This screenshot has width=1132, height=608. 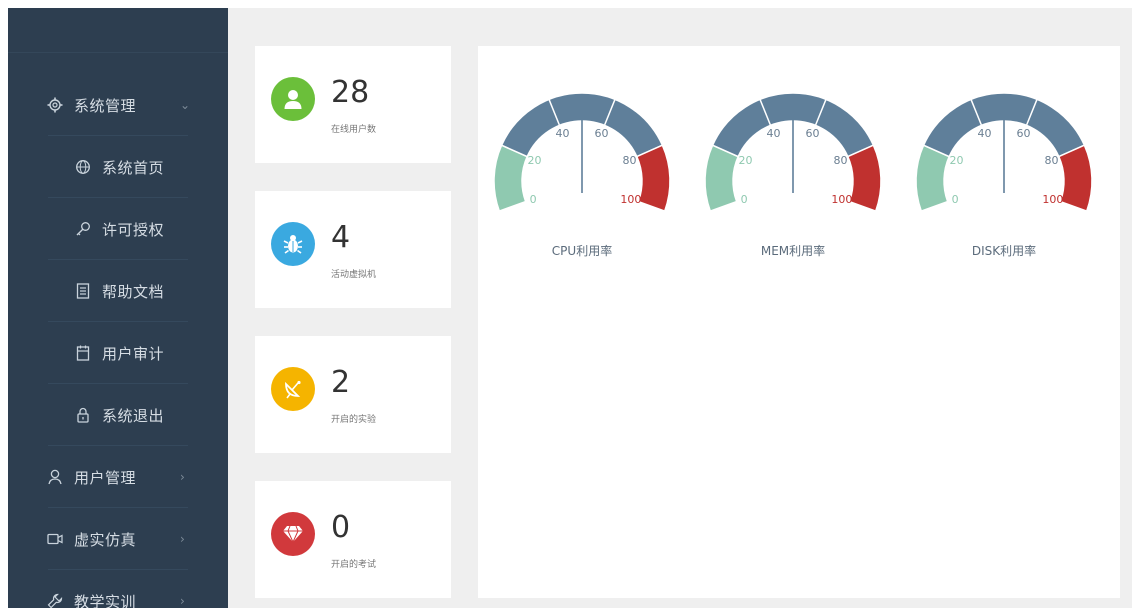 What do you see at coordinates (793, 251) in the screenshot?
I see `gauge-title: MEM利用率` at bounding box center [793, 251].